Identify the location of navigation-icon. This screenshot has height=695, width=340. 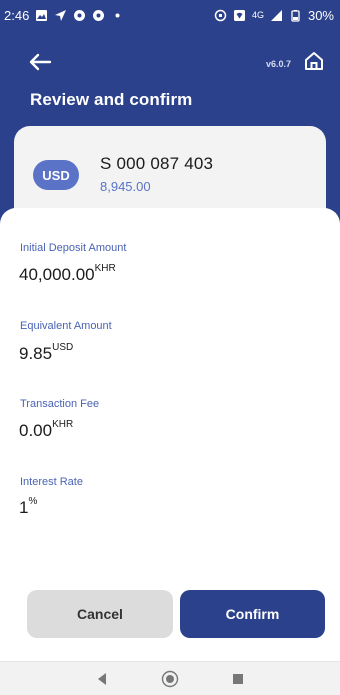
(60, 15).